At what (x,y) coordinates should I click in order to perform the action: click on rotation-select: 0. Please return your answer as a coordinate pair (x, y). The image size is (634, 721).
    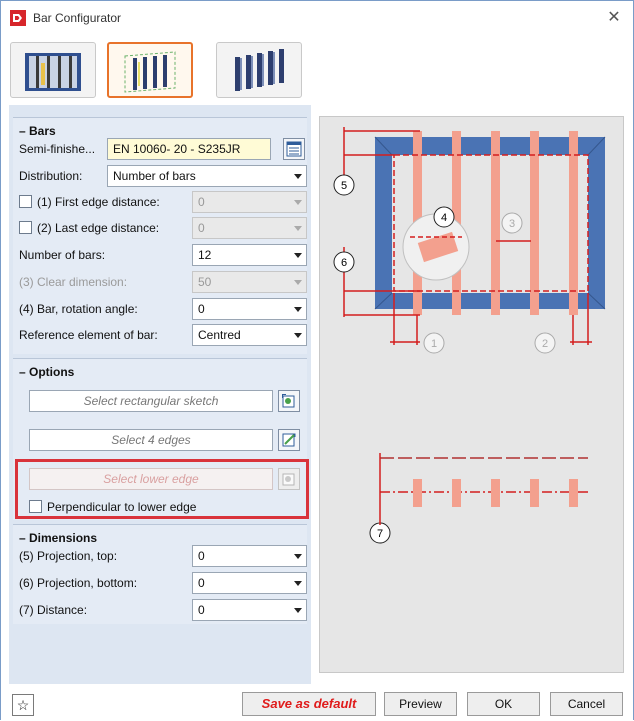
    Looking at the image, I should click on (249, 309).